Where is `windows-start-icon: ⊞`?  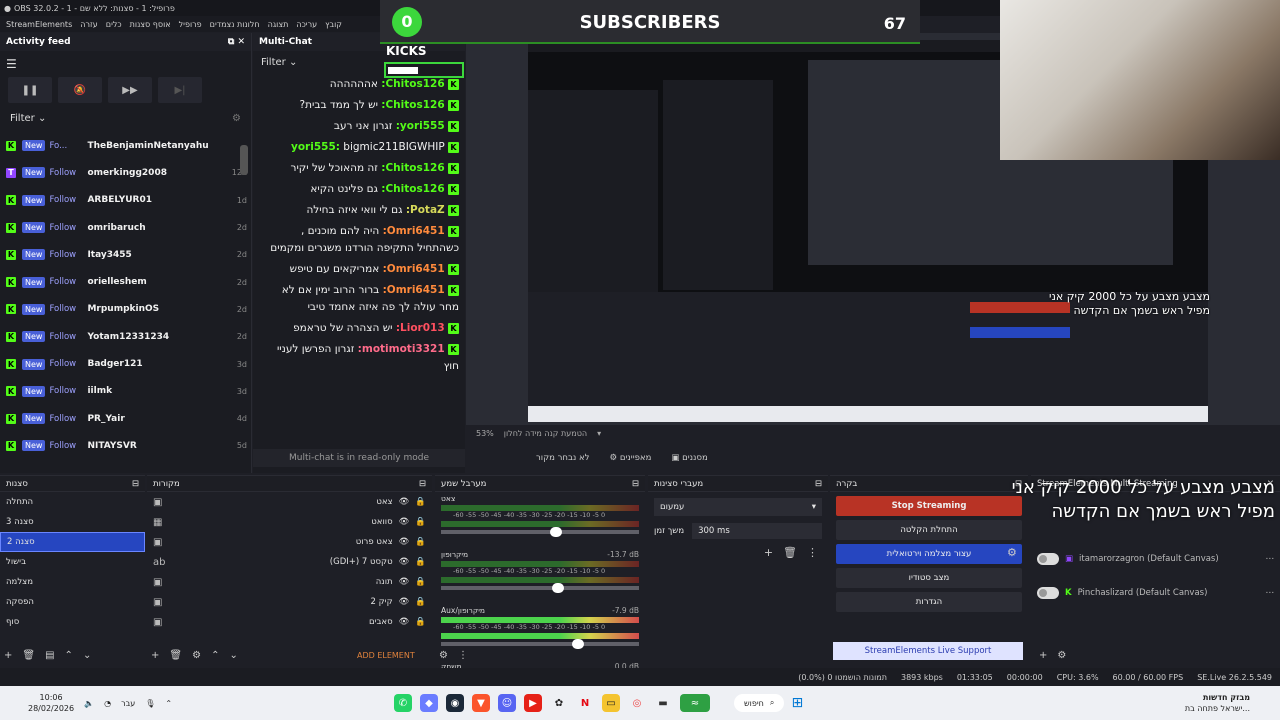 windows-start-icon: ⊞ is located at coordinates (797, 703).